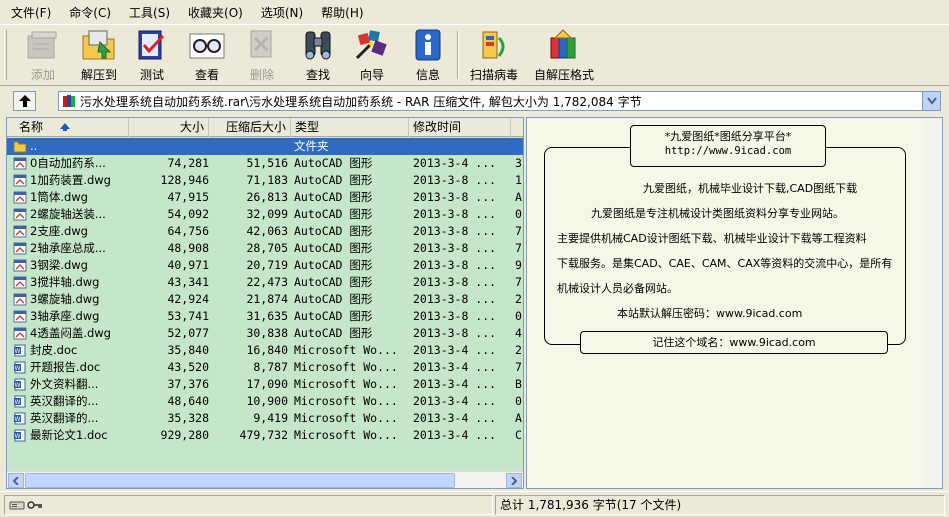 The image size is (949, 517). What do you see at coordinates (750, 188) in the screenshot?
I see `comment-line-1: 九爱图纸，机械毕业设计下载,CAD图纸下载` at bounding box center [750, 188].